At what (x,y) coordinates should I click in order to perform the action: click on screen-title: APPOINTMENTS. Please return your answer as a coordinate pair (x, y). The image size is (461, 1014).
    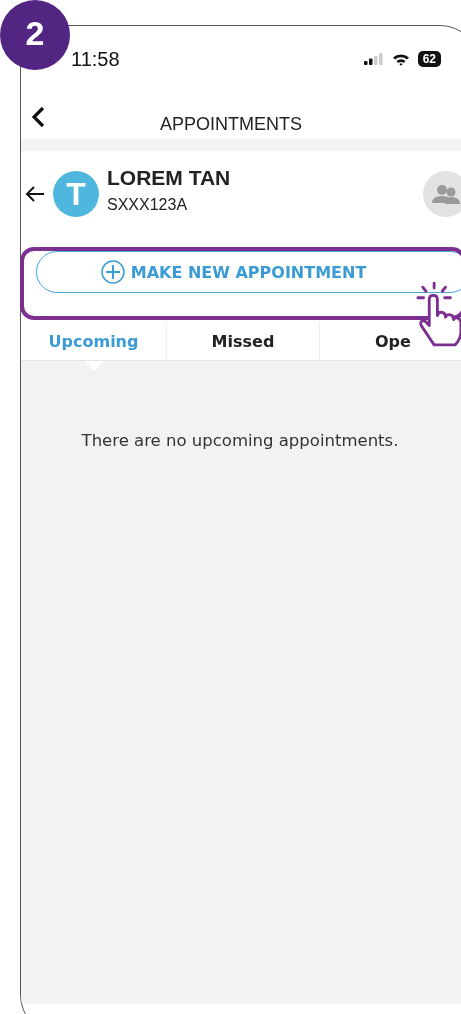
    Looking at the image, I should click on (231, 124).